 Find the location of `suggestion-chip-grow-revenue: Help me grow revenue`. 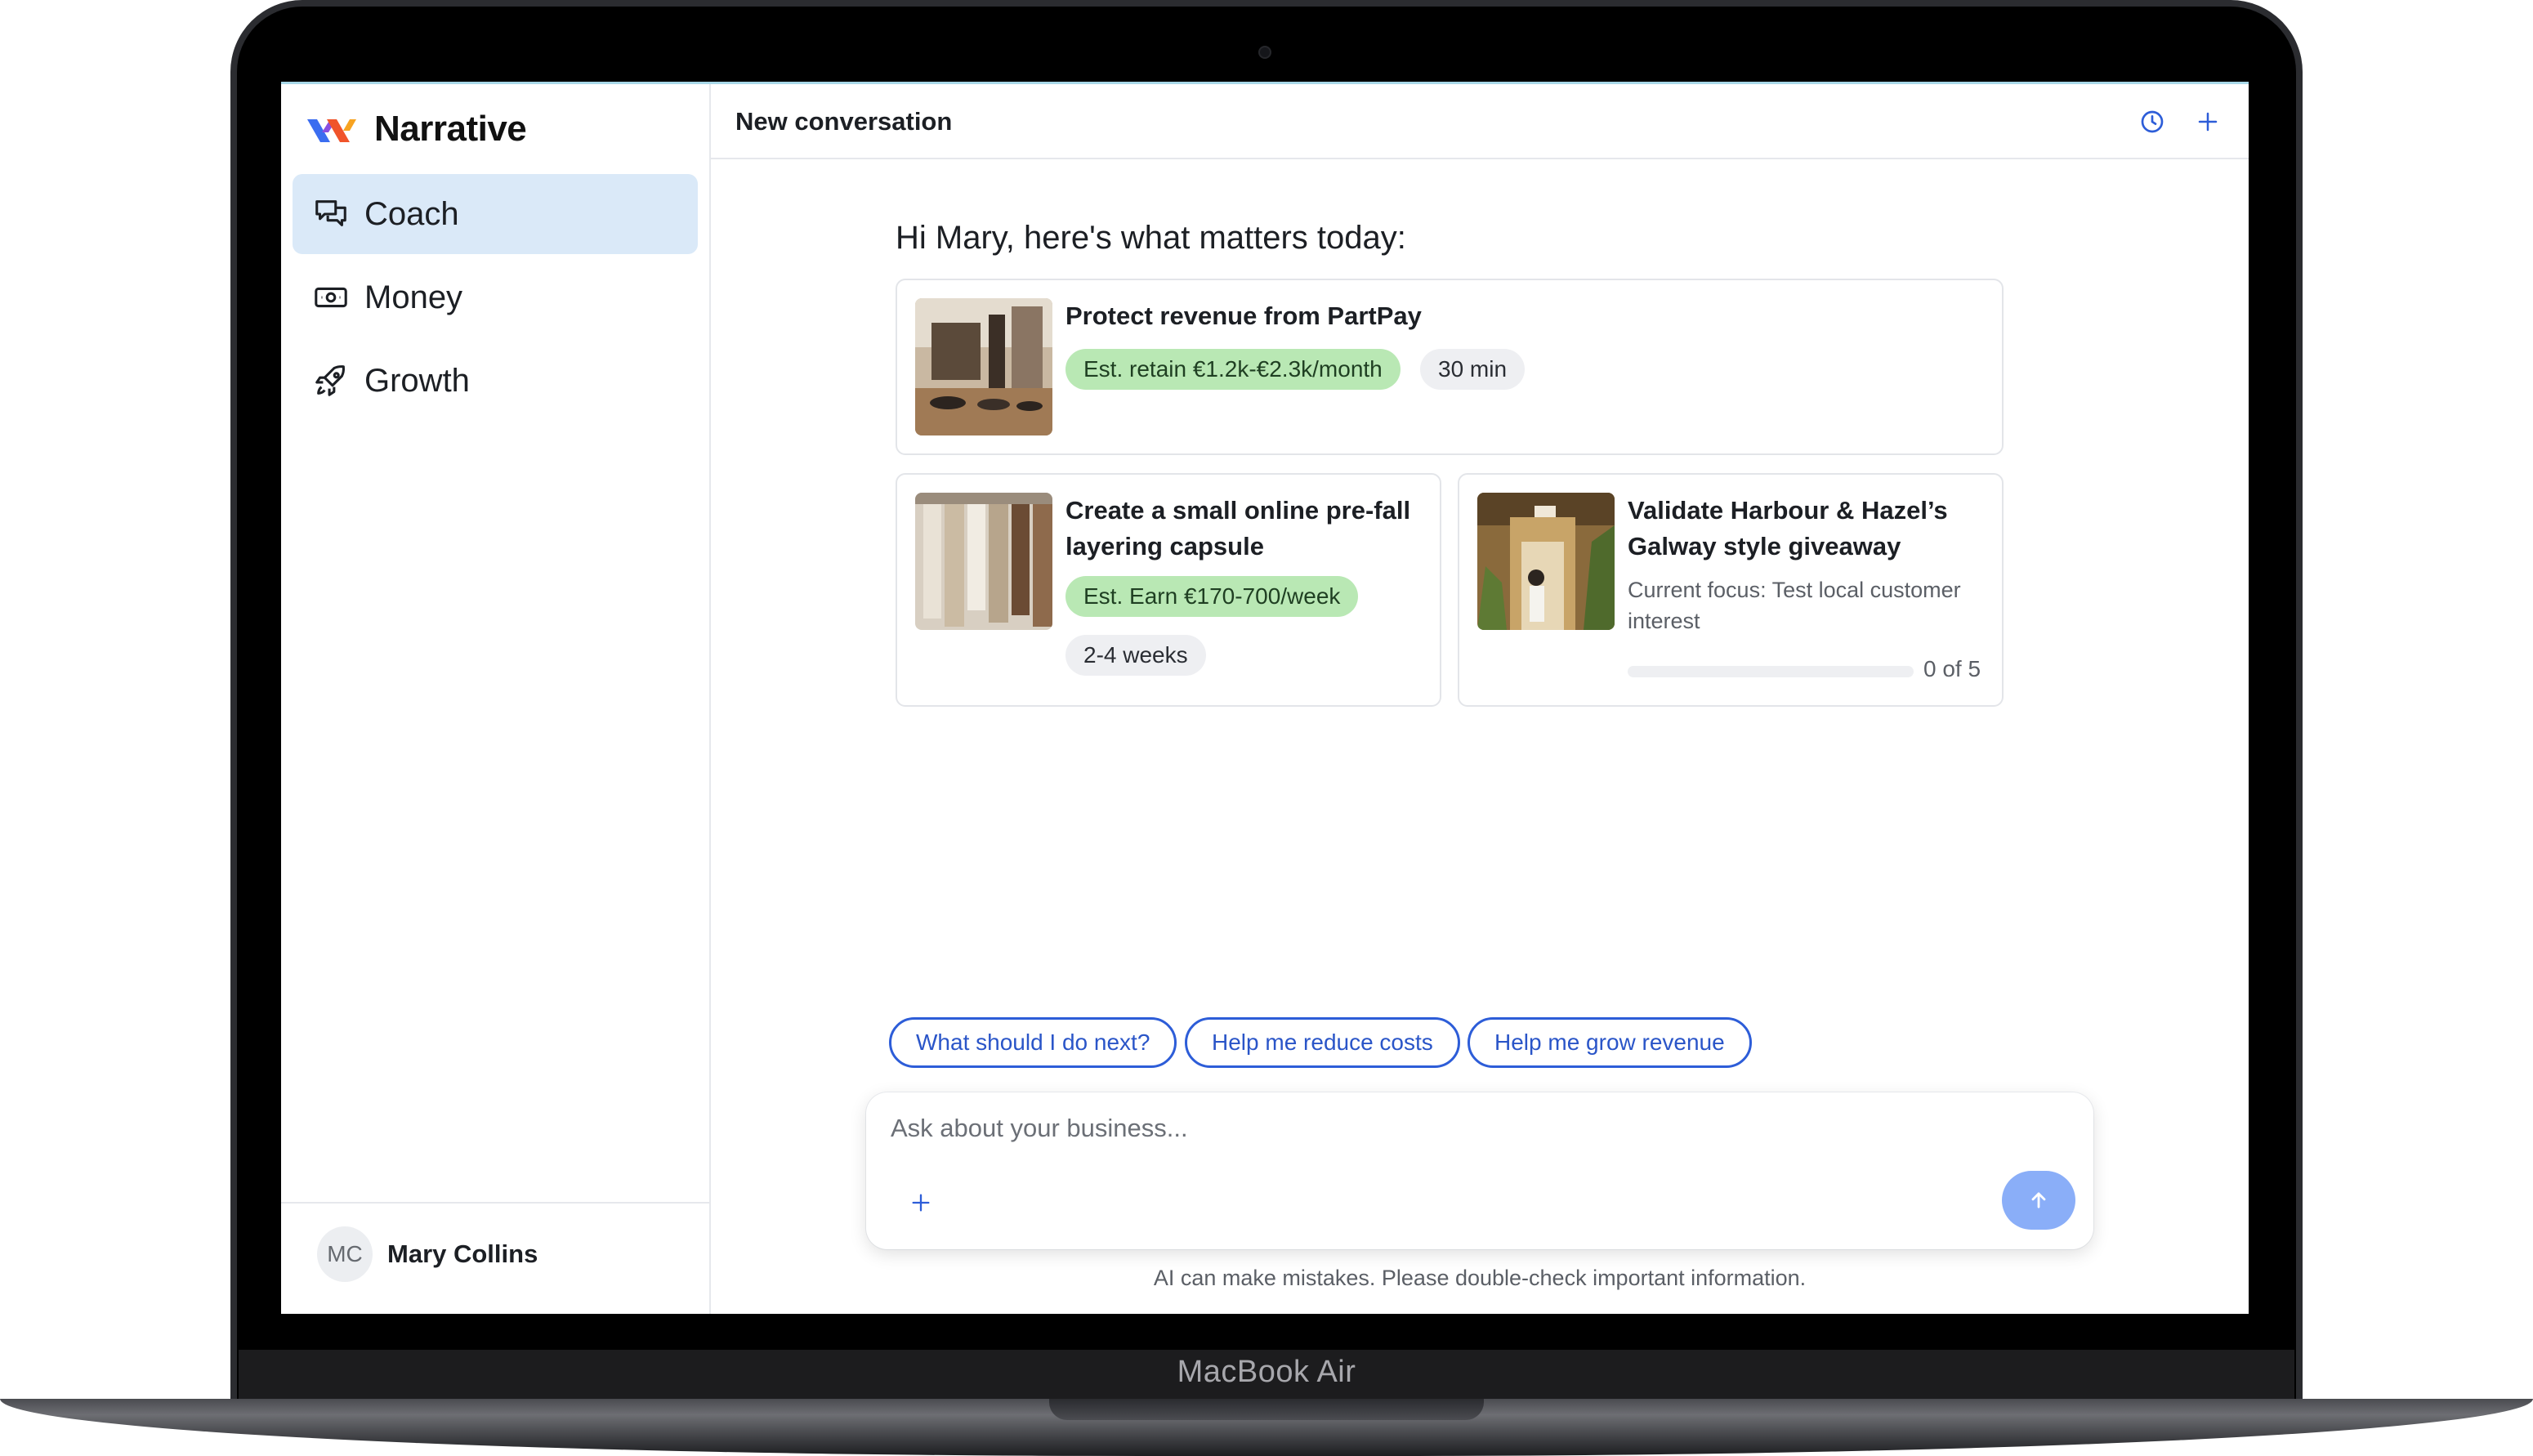

suggestion-chip-grow-revenue: Help me grow revenue is located at coordinates (1610, 1042).